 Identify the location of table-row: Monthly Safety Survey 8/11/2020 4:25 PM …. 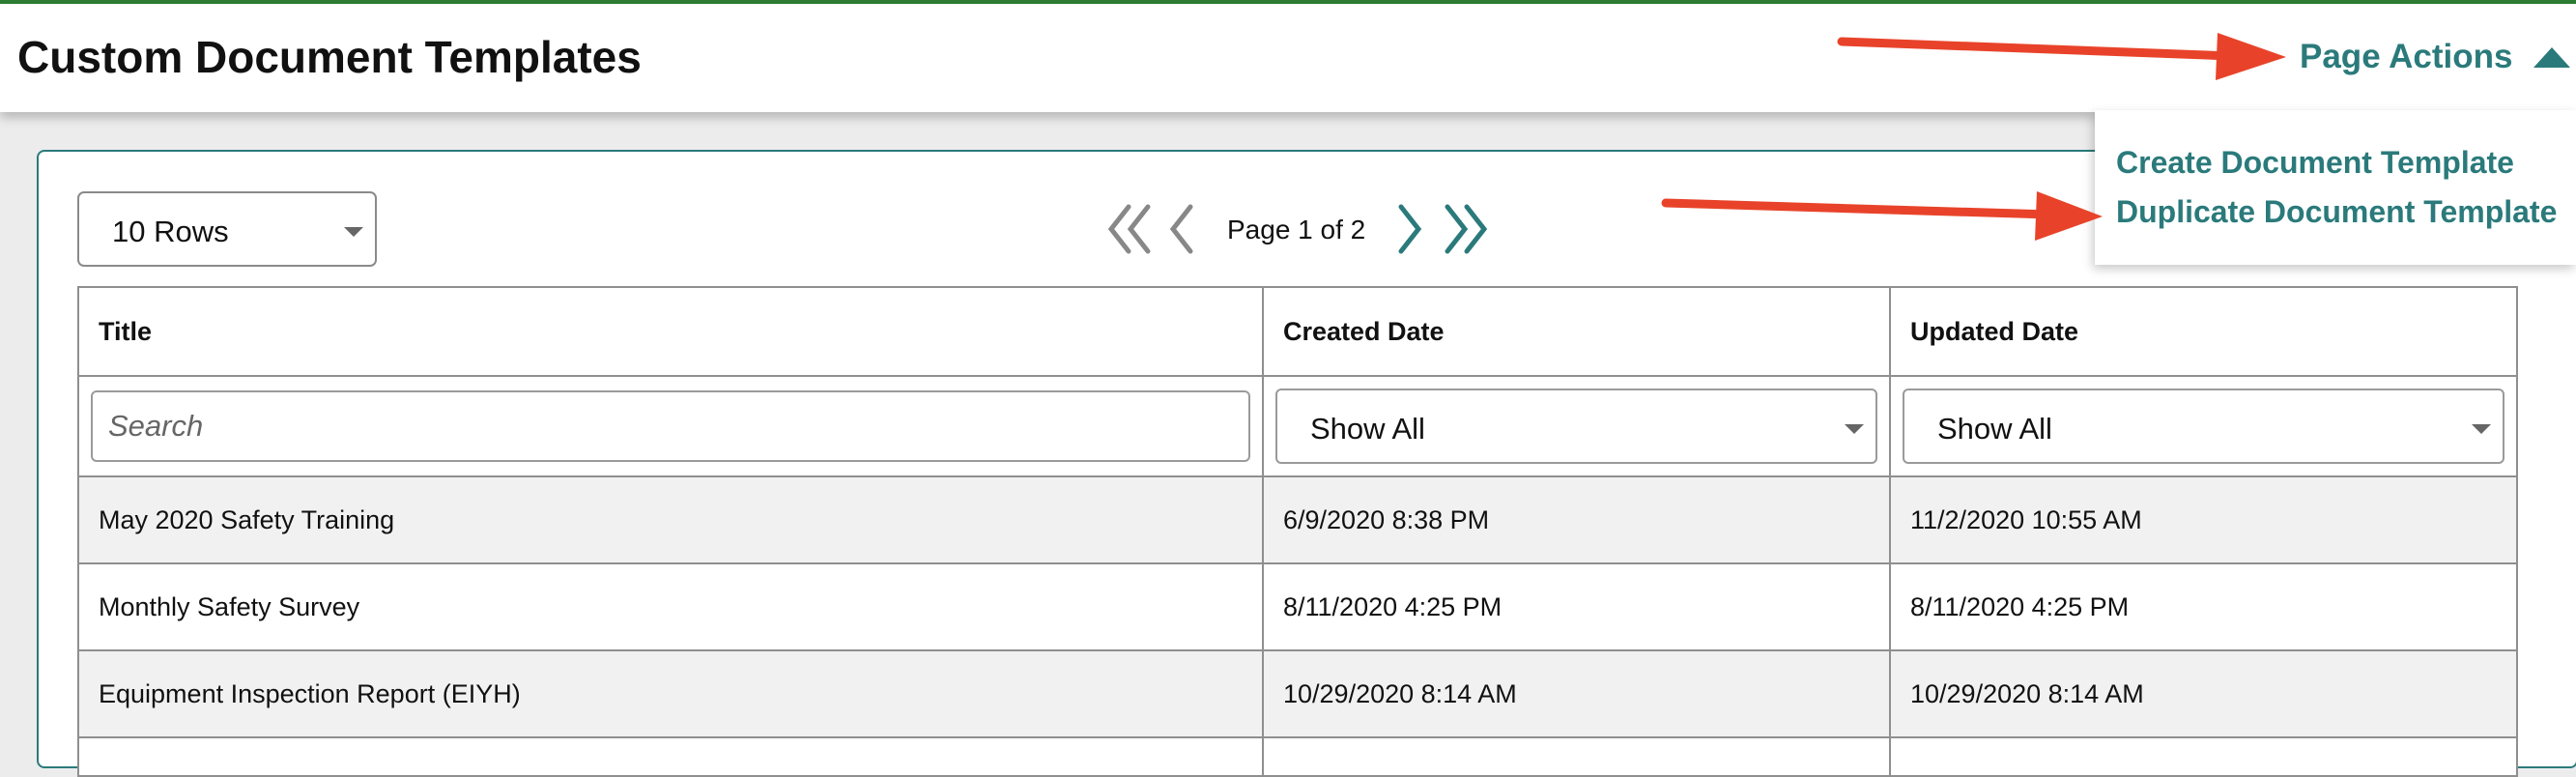
(1298, 606).